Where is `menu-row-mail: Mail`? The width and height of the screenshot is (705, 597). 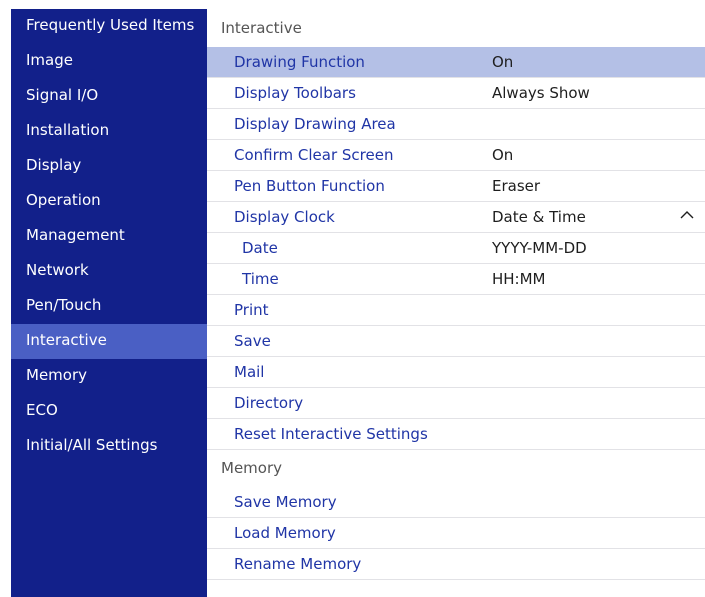
menu-row-mail: Mail is located at coordinates (456, 372).